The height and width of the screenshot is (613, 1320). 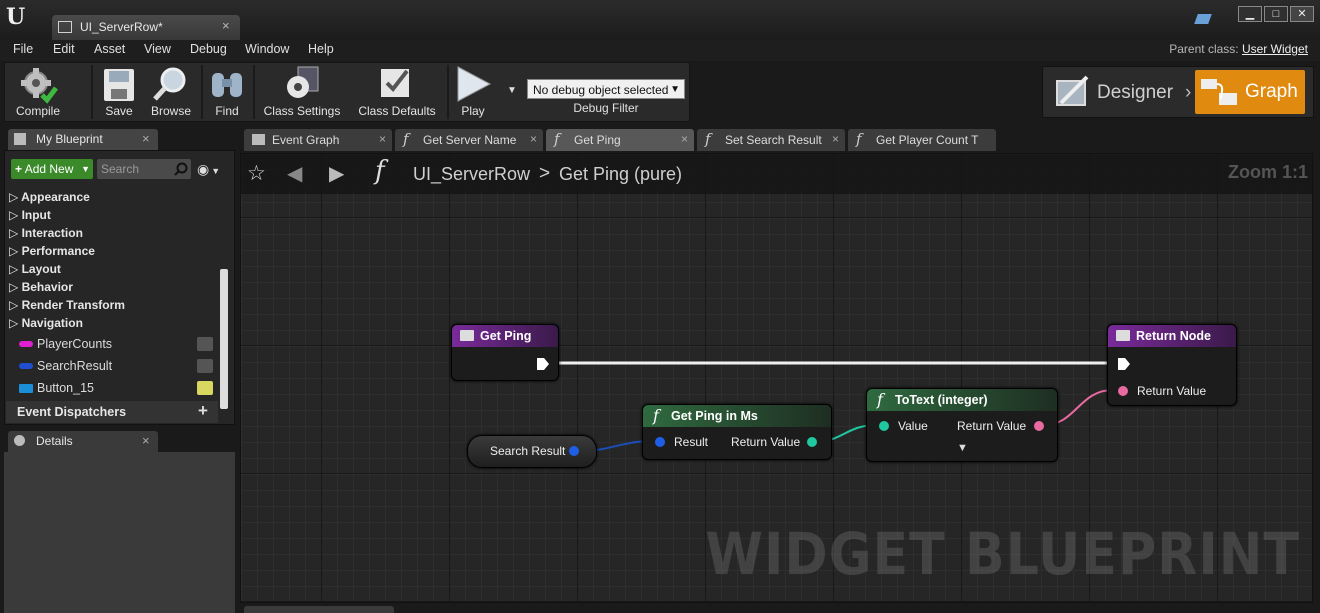 I want to click on find-button: Find, so click(x=227, y=92).